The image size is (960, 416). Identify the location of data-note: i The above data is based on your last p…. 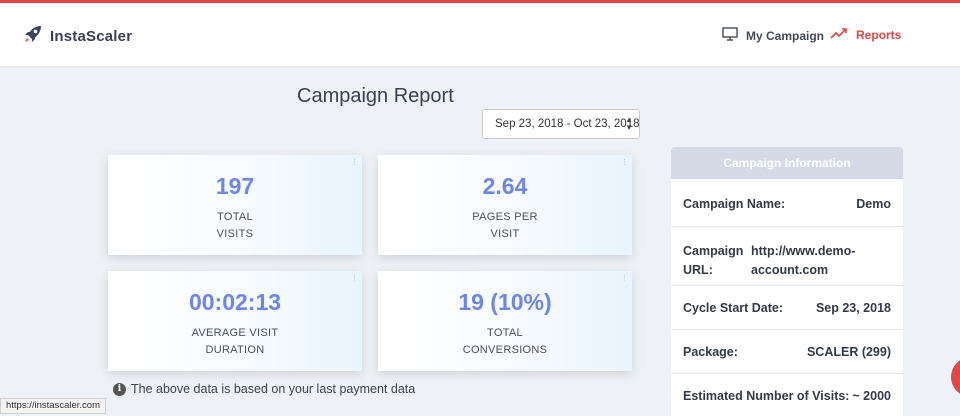
(264, 389).